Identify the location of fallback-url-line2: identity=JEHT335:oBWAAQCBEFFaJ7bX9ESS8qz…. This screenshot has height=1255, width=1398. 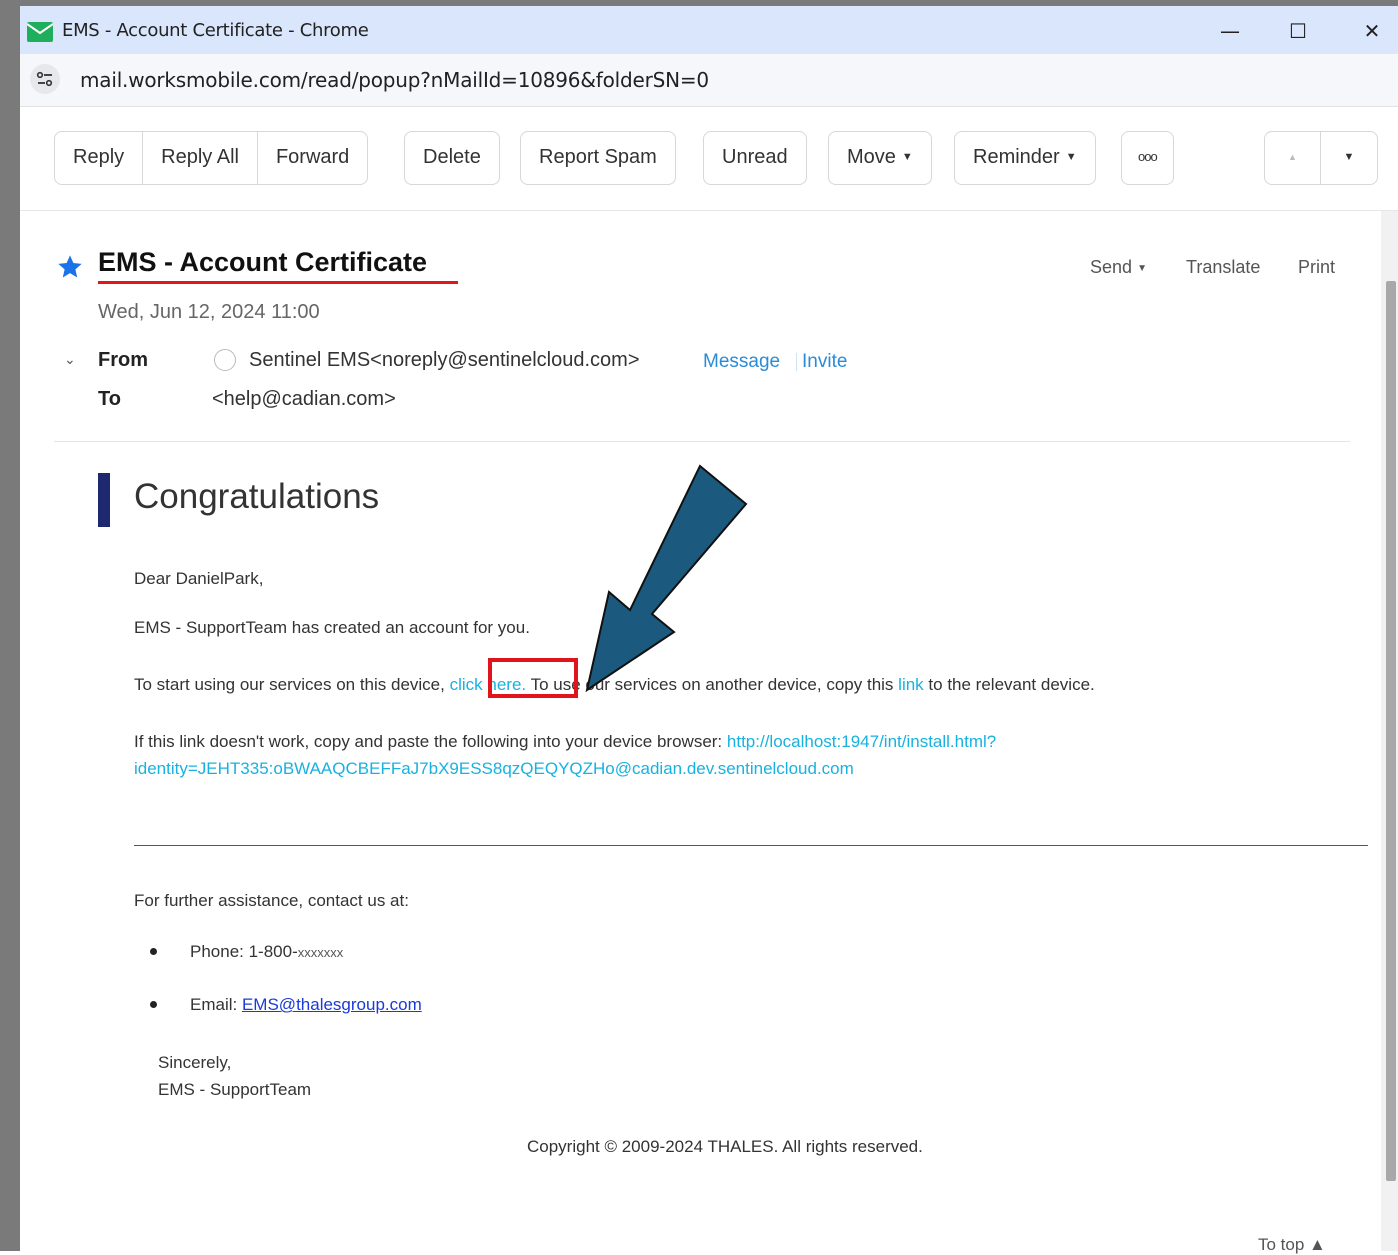
(494, 769).